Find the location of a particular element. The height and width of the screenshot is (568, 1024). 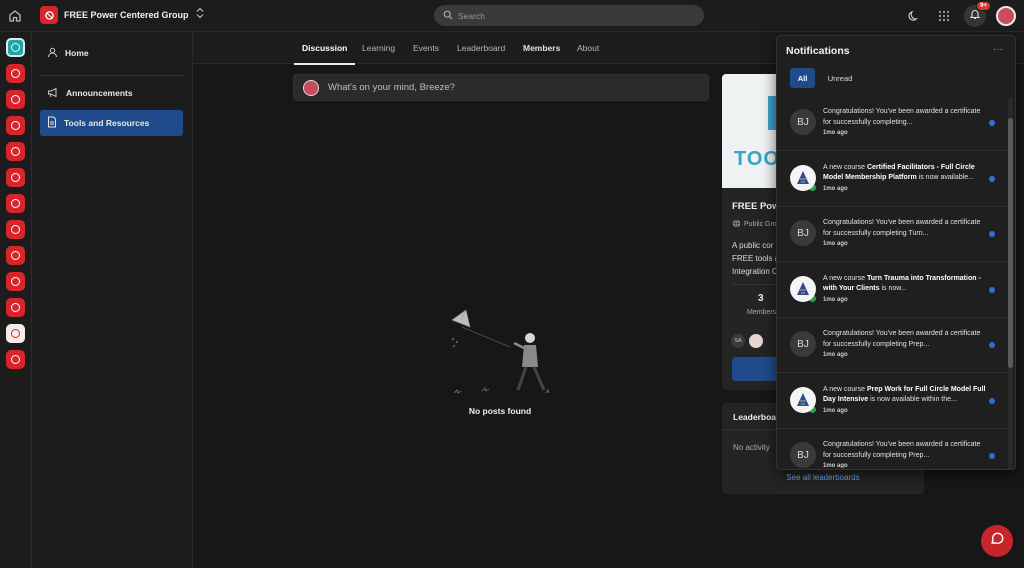

tab-events: Events is located at coordinates (426, 48).